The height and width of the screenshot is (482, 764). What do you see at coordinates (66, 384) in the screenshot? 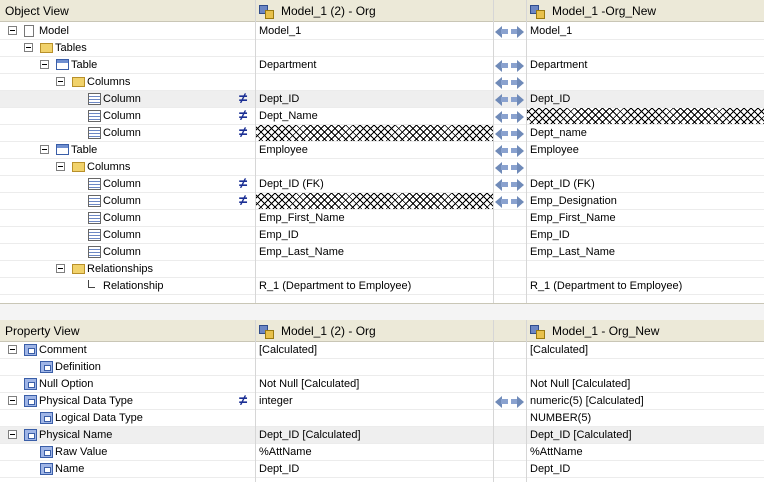
I see `row-label: Null Option` at bounding box center [66, 384].